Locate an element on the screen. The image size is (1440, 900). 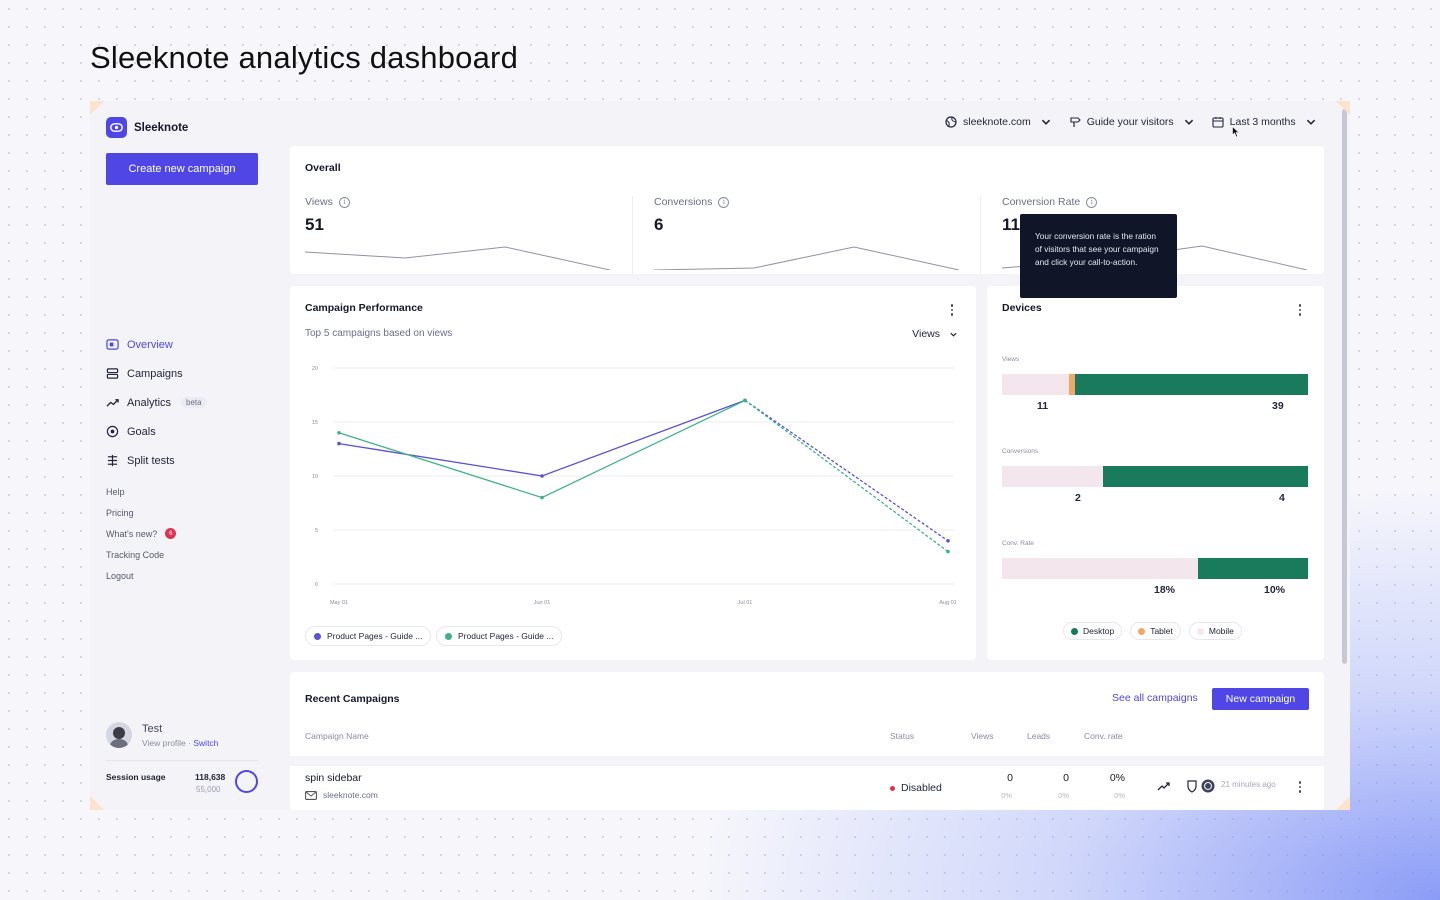
sidebar-item-overview: Overview is located at coordinates (156, 344).